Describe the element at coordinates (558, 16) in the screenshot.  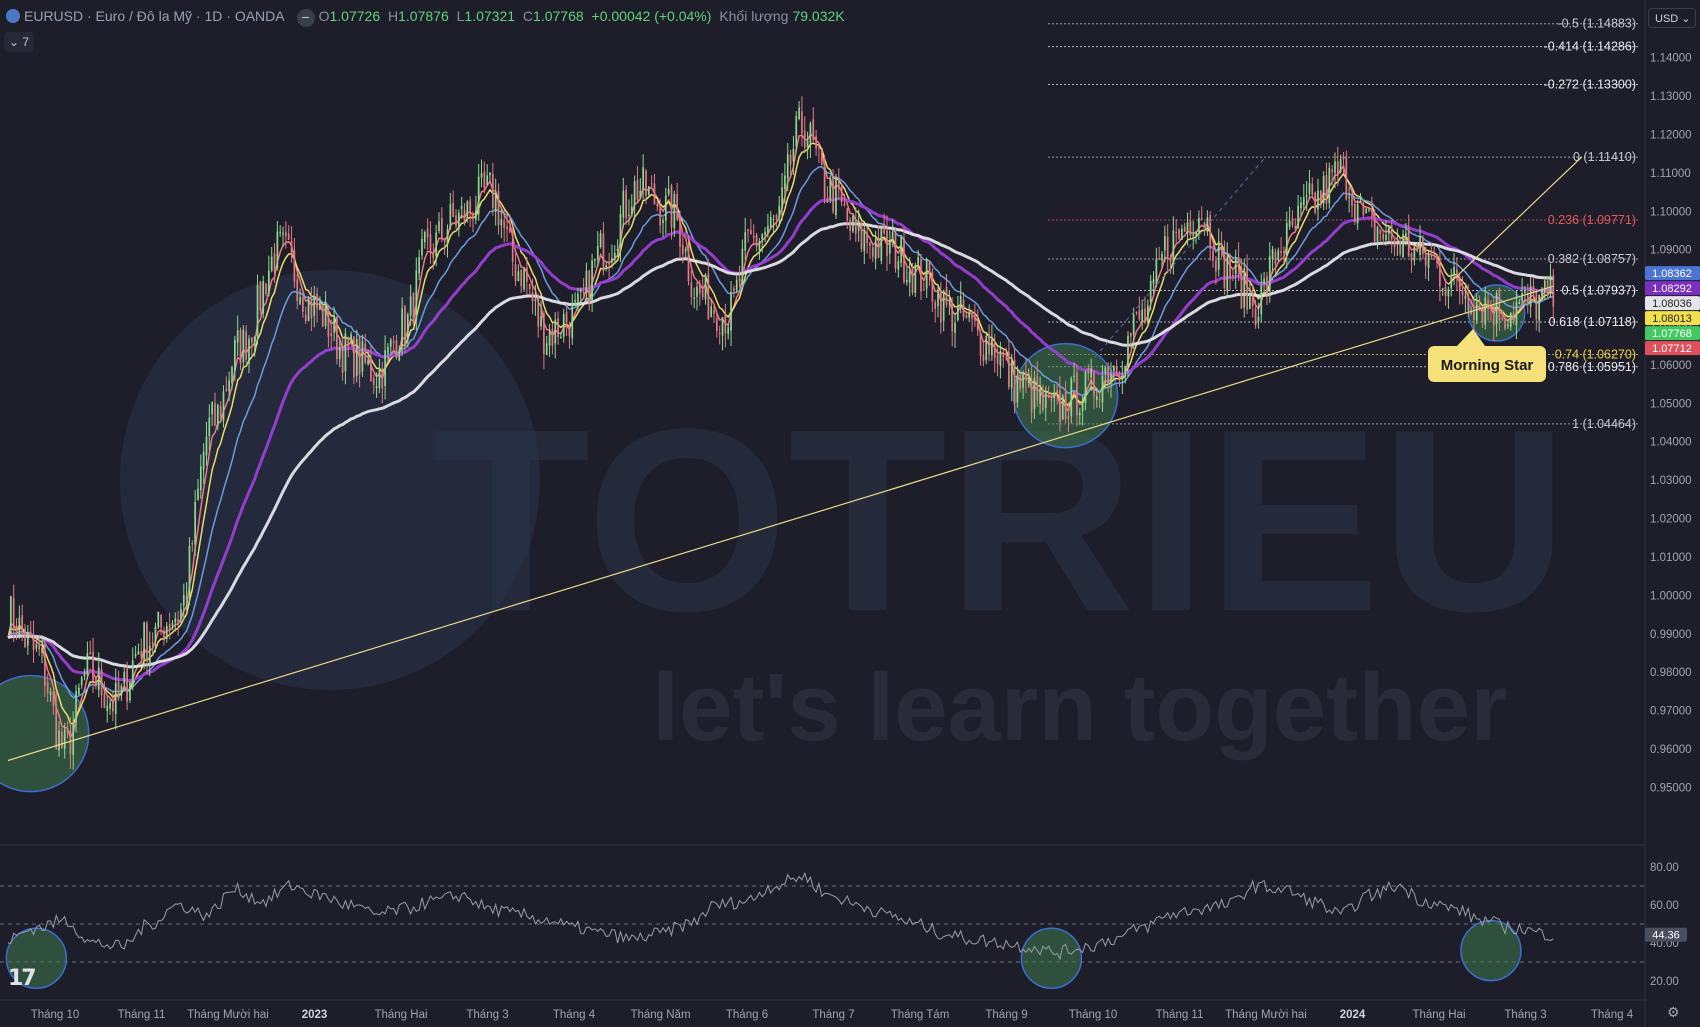
I see `close-value: 1.07768` at that location.